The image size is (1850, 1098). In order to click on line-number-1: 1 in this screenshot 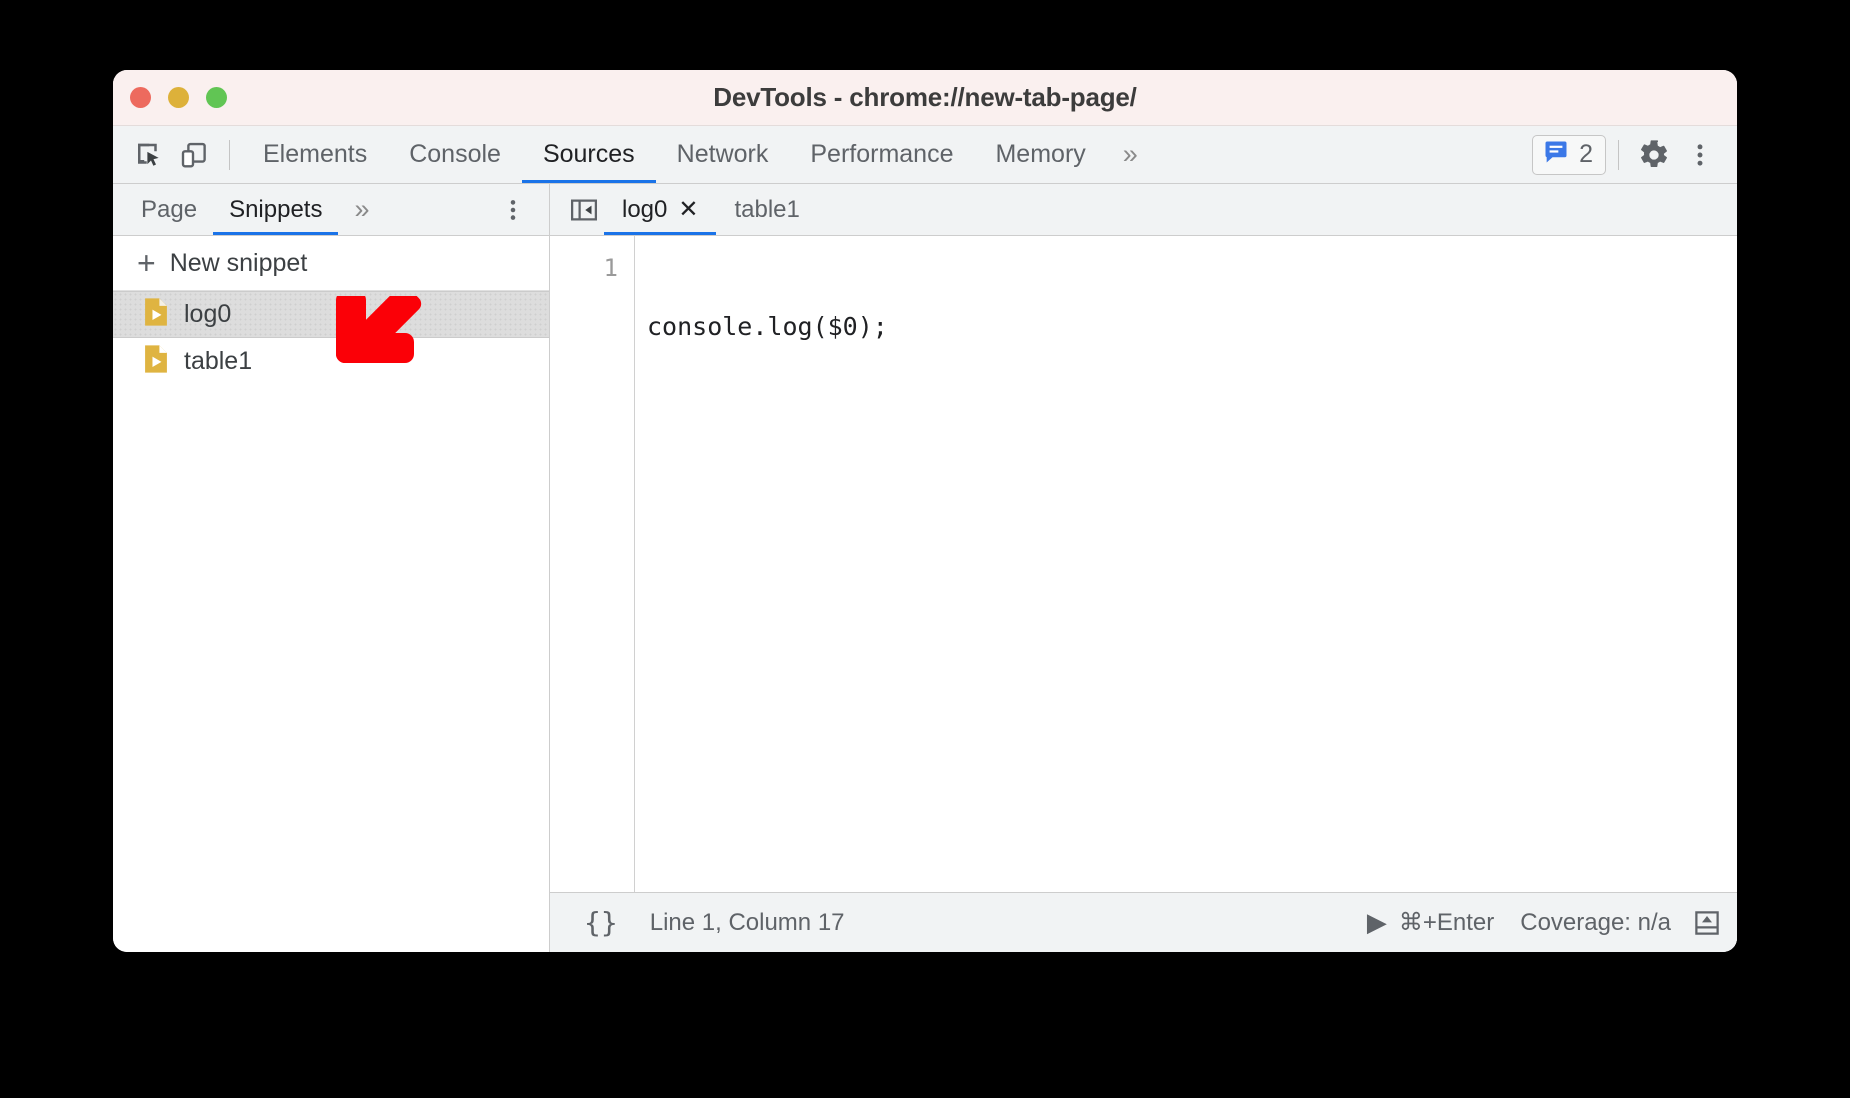, I will do `click(610, 268)`.